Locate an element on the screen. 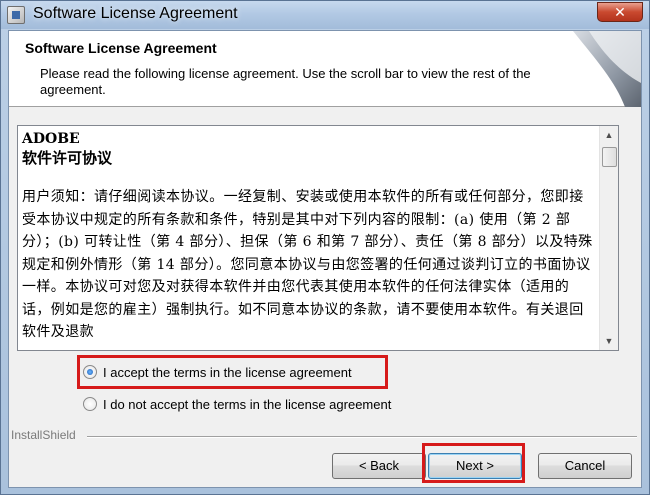 This screenshot has width=650, height=495. footer-separator is located at coordinates (362, 437).